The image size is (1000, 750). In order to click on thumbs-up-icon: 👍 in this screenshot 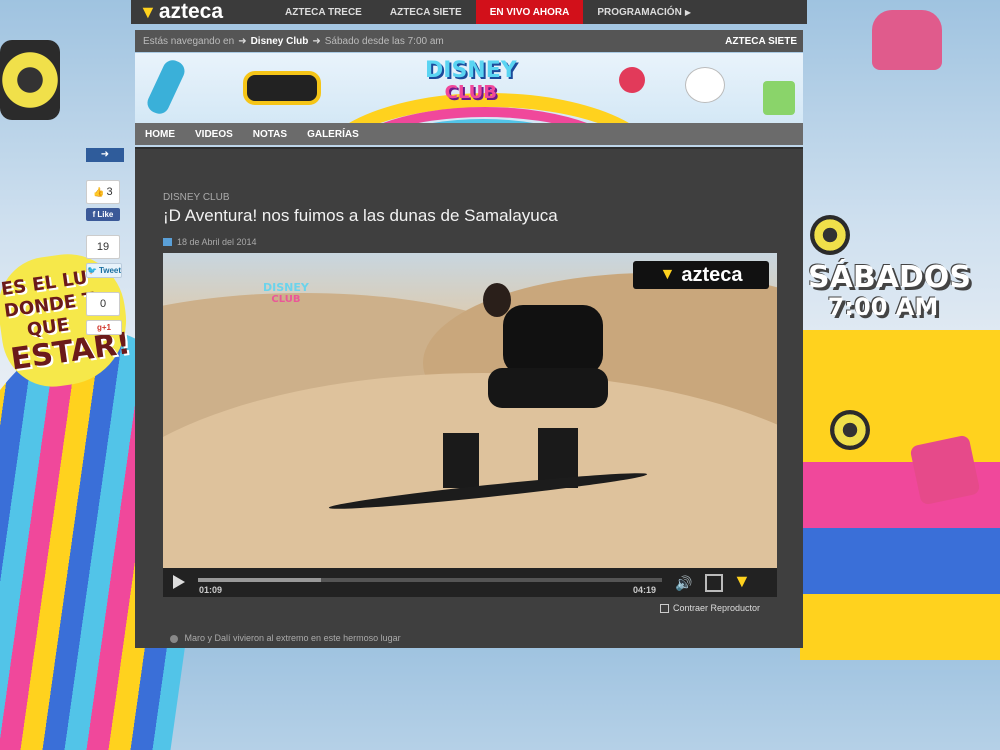, I will do `click(99, 191)`.